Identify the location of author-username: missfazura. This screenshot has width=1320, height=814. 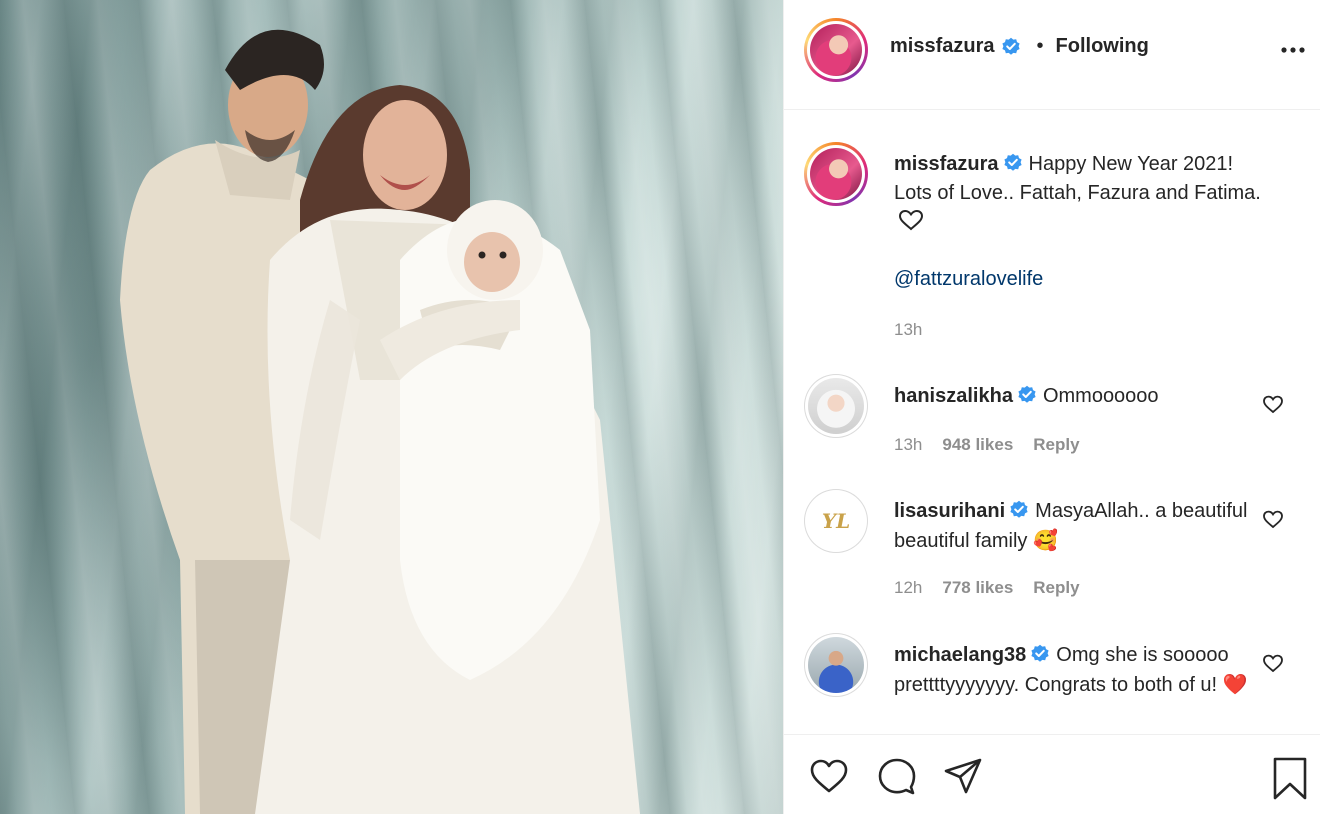
(942, 46).